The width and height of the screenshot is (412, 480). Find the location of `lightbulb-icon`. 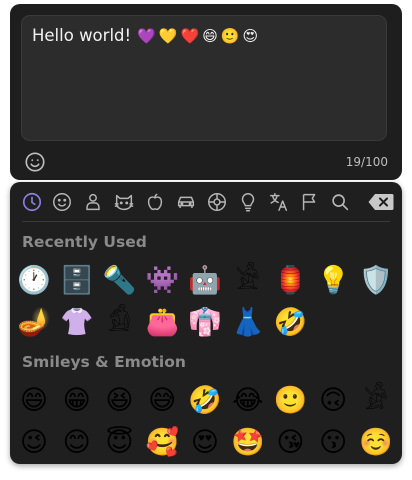

lightbulb-icon is located at coordinates (248, 202).